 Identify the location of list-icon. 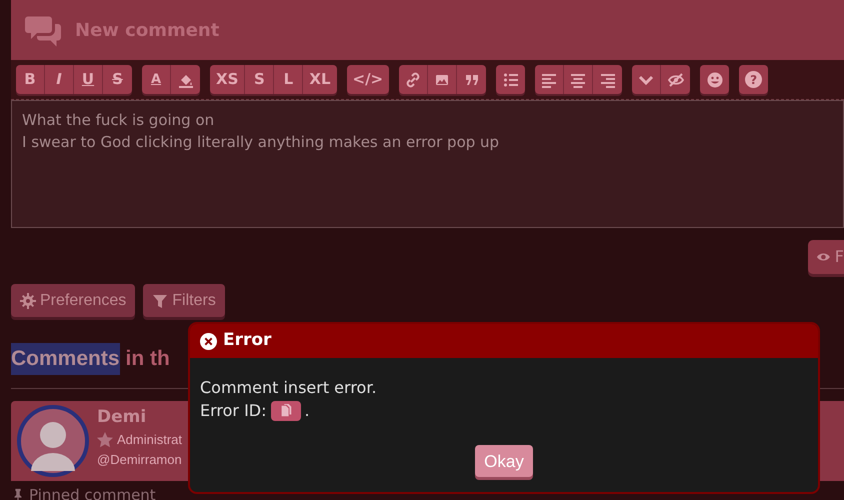
(510, 80).